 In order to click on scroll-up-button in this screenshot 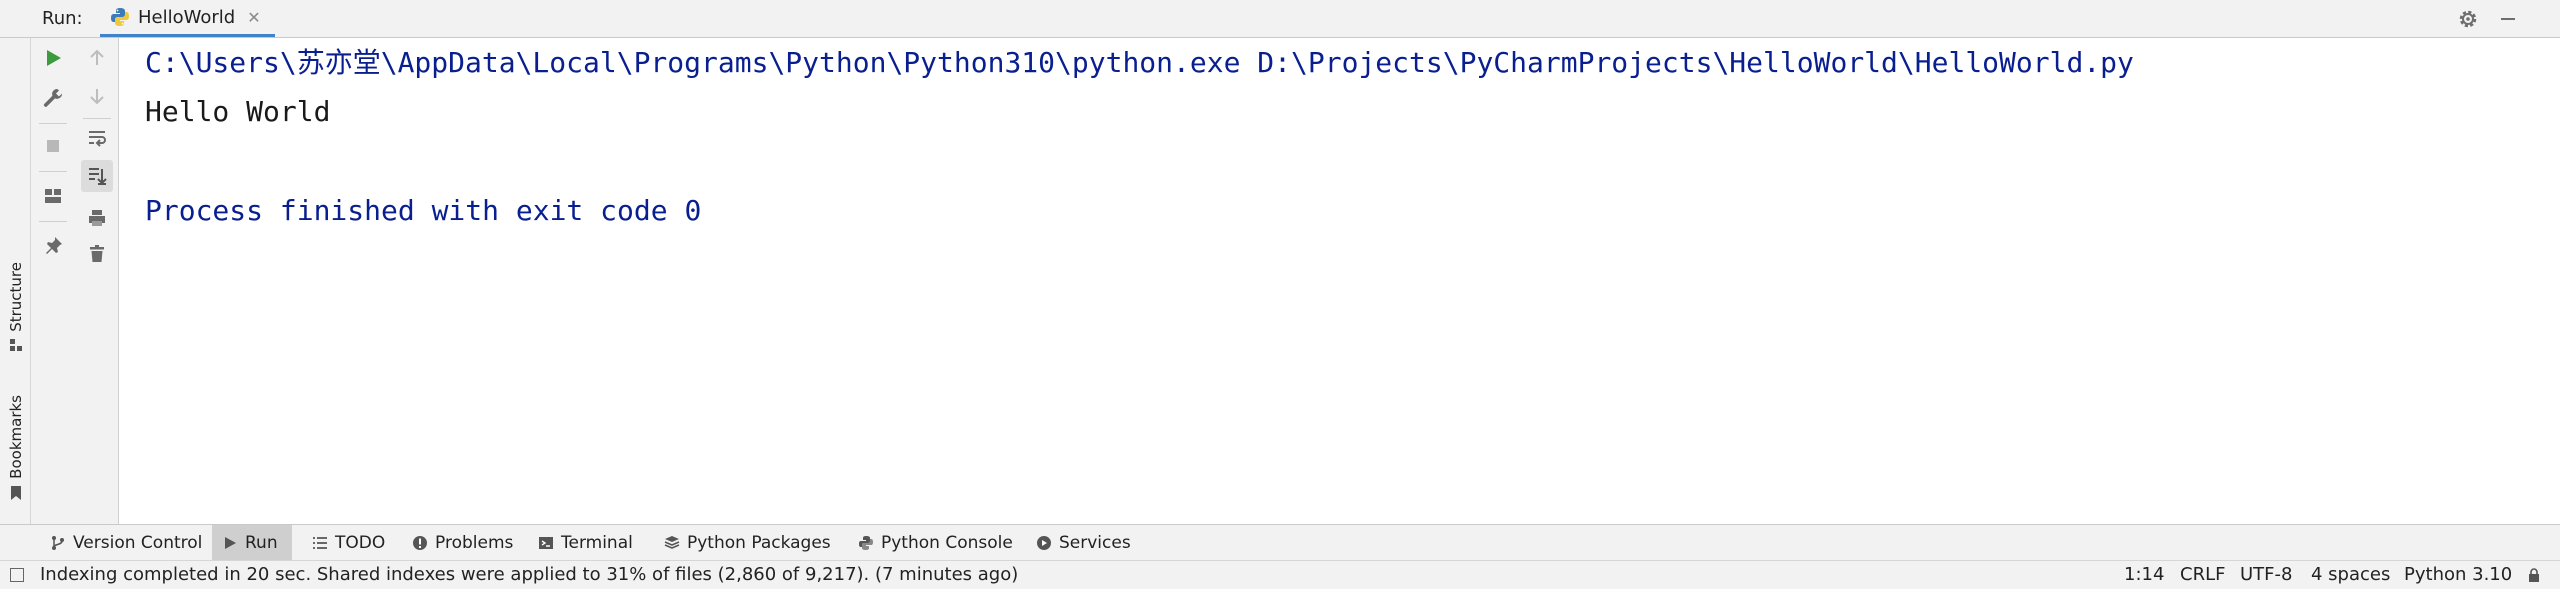, I will do `click(97, 58)`.